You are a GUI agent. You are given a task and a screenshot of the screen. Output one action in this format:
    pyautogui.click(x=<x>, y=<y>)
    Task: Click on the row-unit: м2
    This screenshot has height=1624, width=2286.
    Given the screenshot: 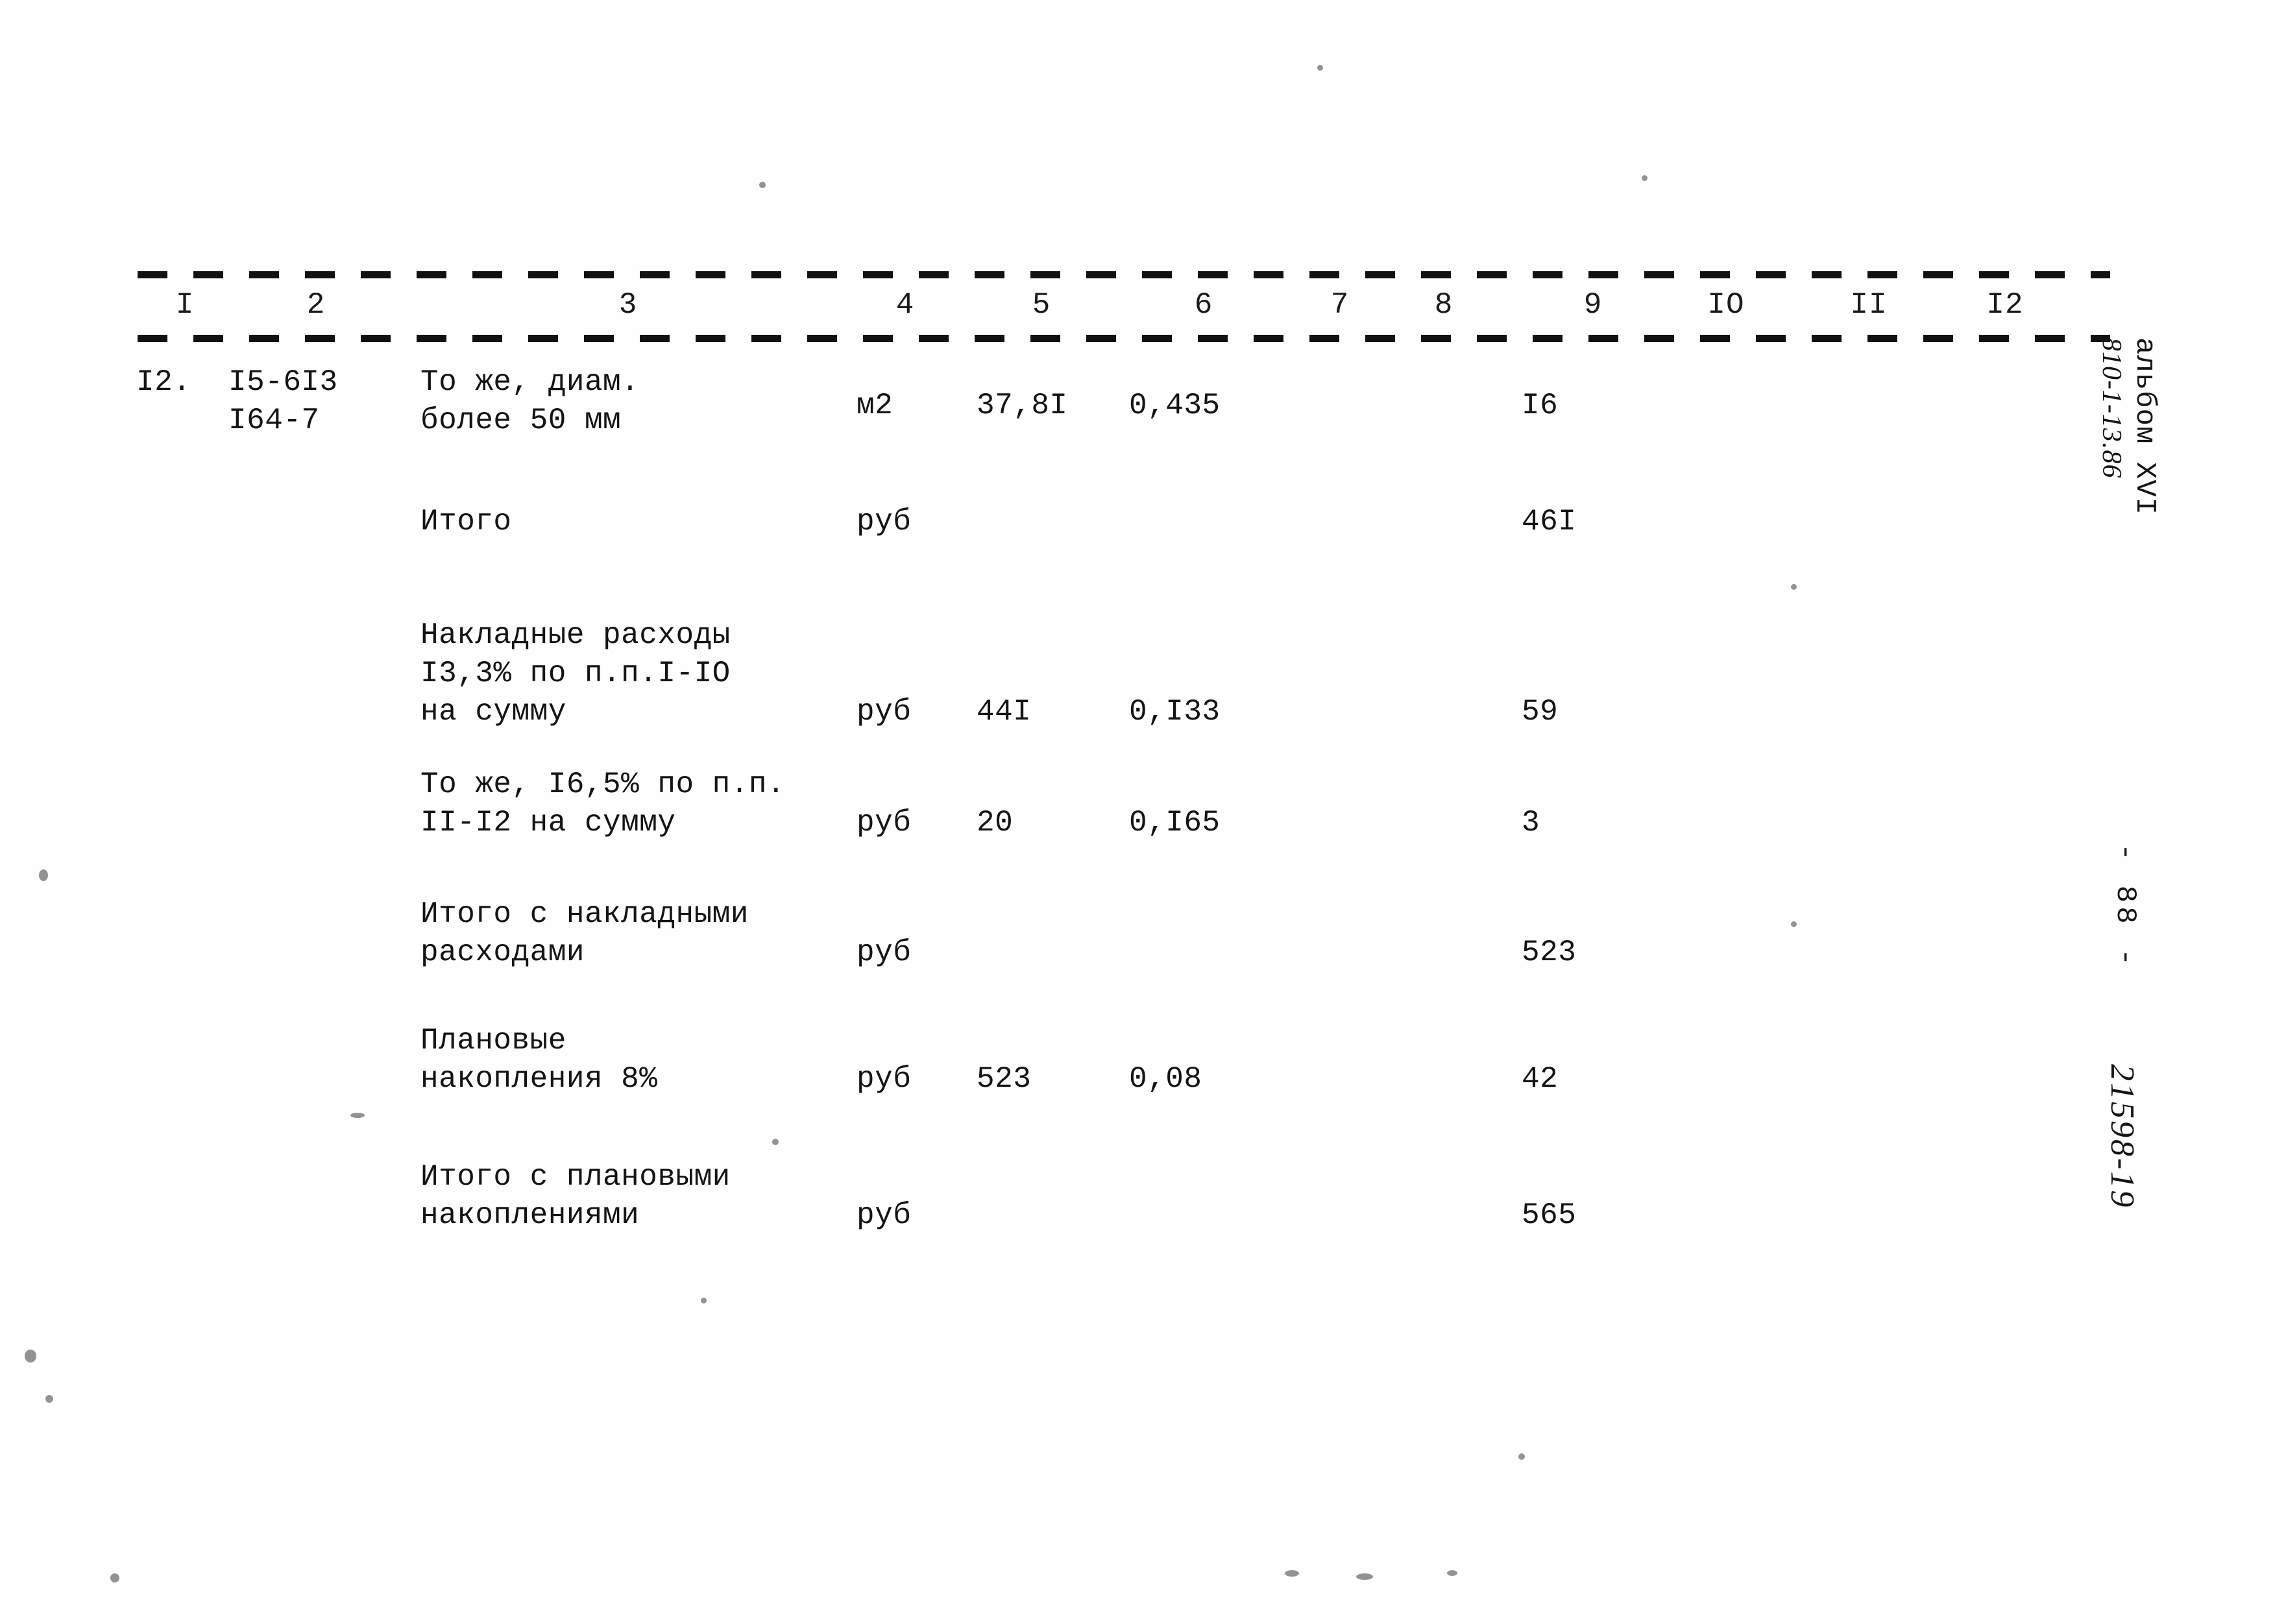 What is the action you would take?
    pyautogui.click(x=875, y=405)
    